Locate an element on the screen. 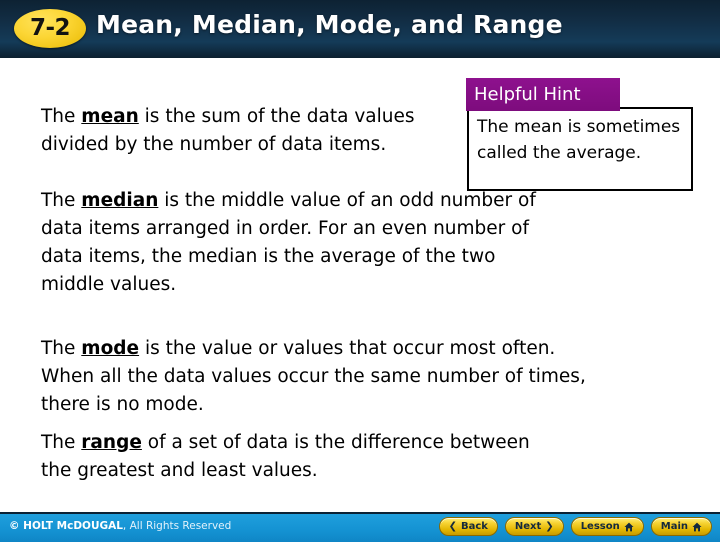  next-button-label: Next is located at coordinates (528, 526).